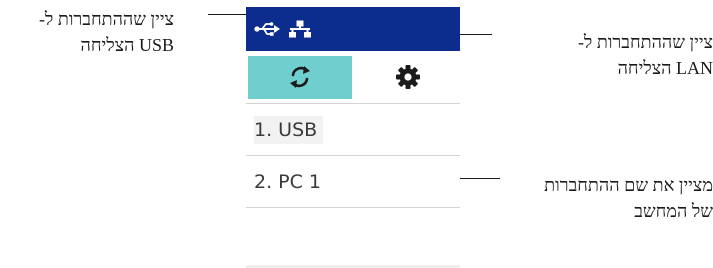 The image size is (713, 268). What do you see at coordinates (628, 185) in the screenshot?
I see `callout-pc-name-line1: מציין את שם ההתחברות` at bounding box center [628, 185].